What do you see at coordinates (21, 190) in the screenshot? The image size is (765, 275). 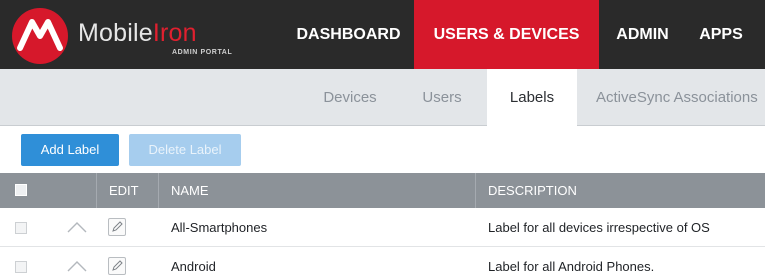 I see `select-all-checkbox` at bounding box center [21, 190].